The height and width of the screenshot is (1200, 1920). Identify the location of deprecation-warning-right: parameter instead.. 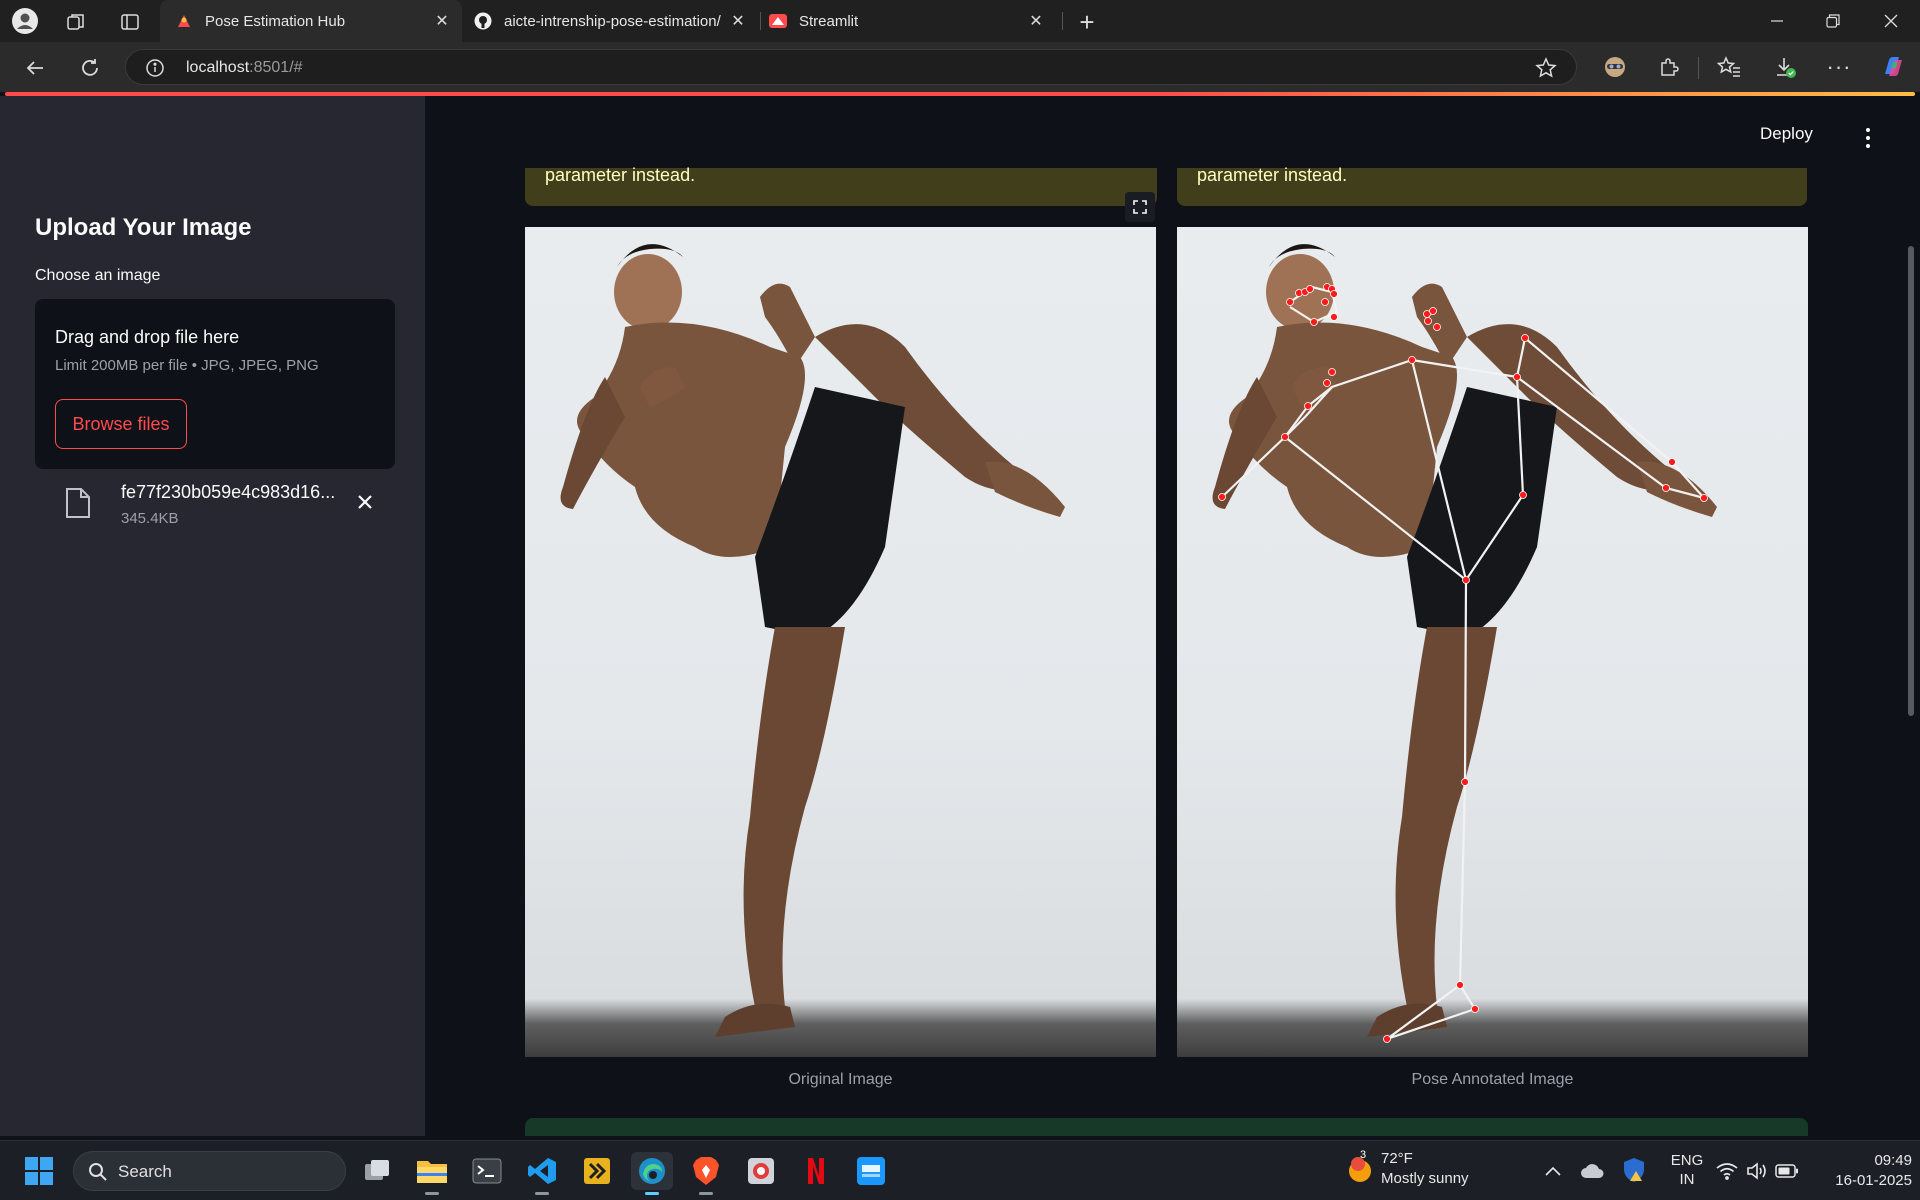
(1492, 185).